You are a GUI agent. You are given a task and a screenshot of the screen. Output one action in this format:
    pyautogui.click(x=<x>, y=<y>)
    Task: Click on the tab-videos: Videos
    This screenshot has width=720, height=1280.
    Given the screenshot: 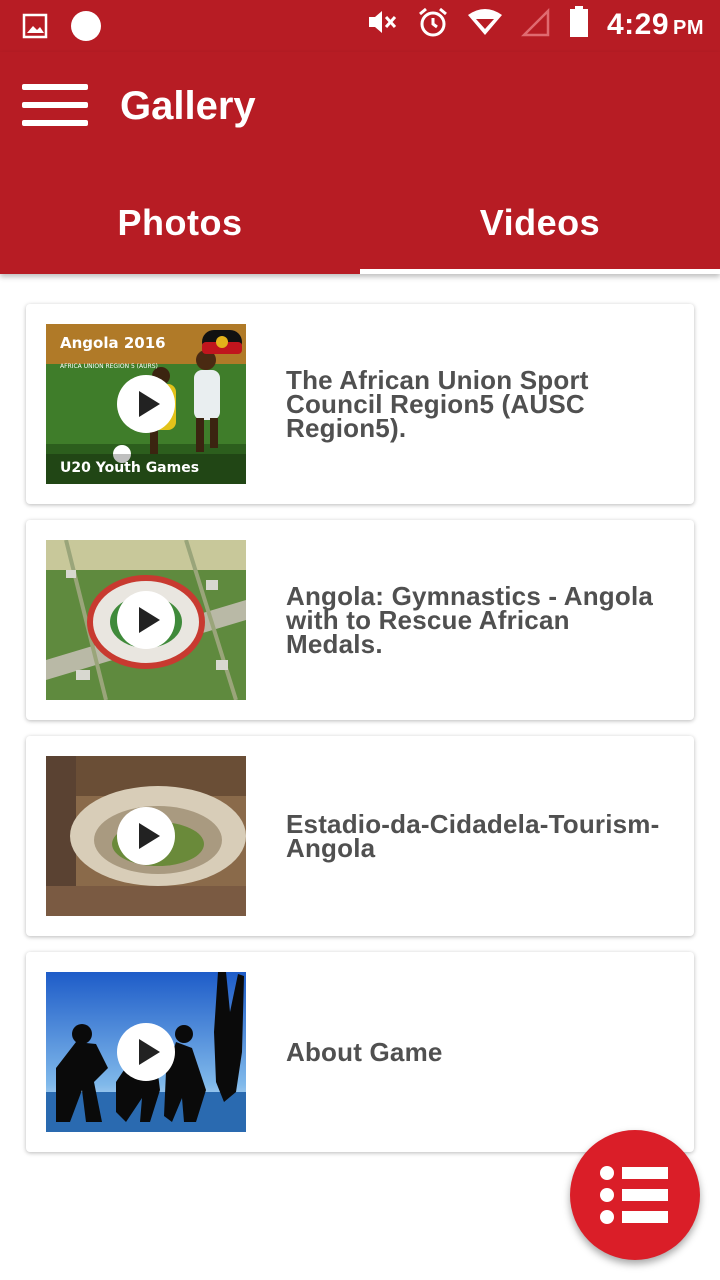 What is the action you would take?
    pyautogui.click(x=540, y=223)
    